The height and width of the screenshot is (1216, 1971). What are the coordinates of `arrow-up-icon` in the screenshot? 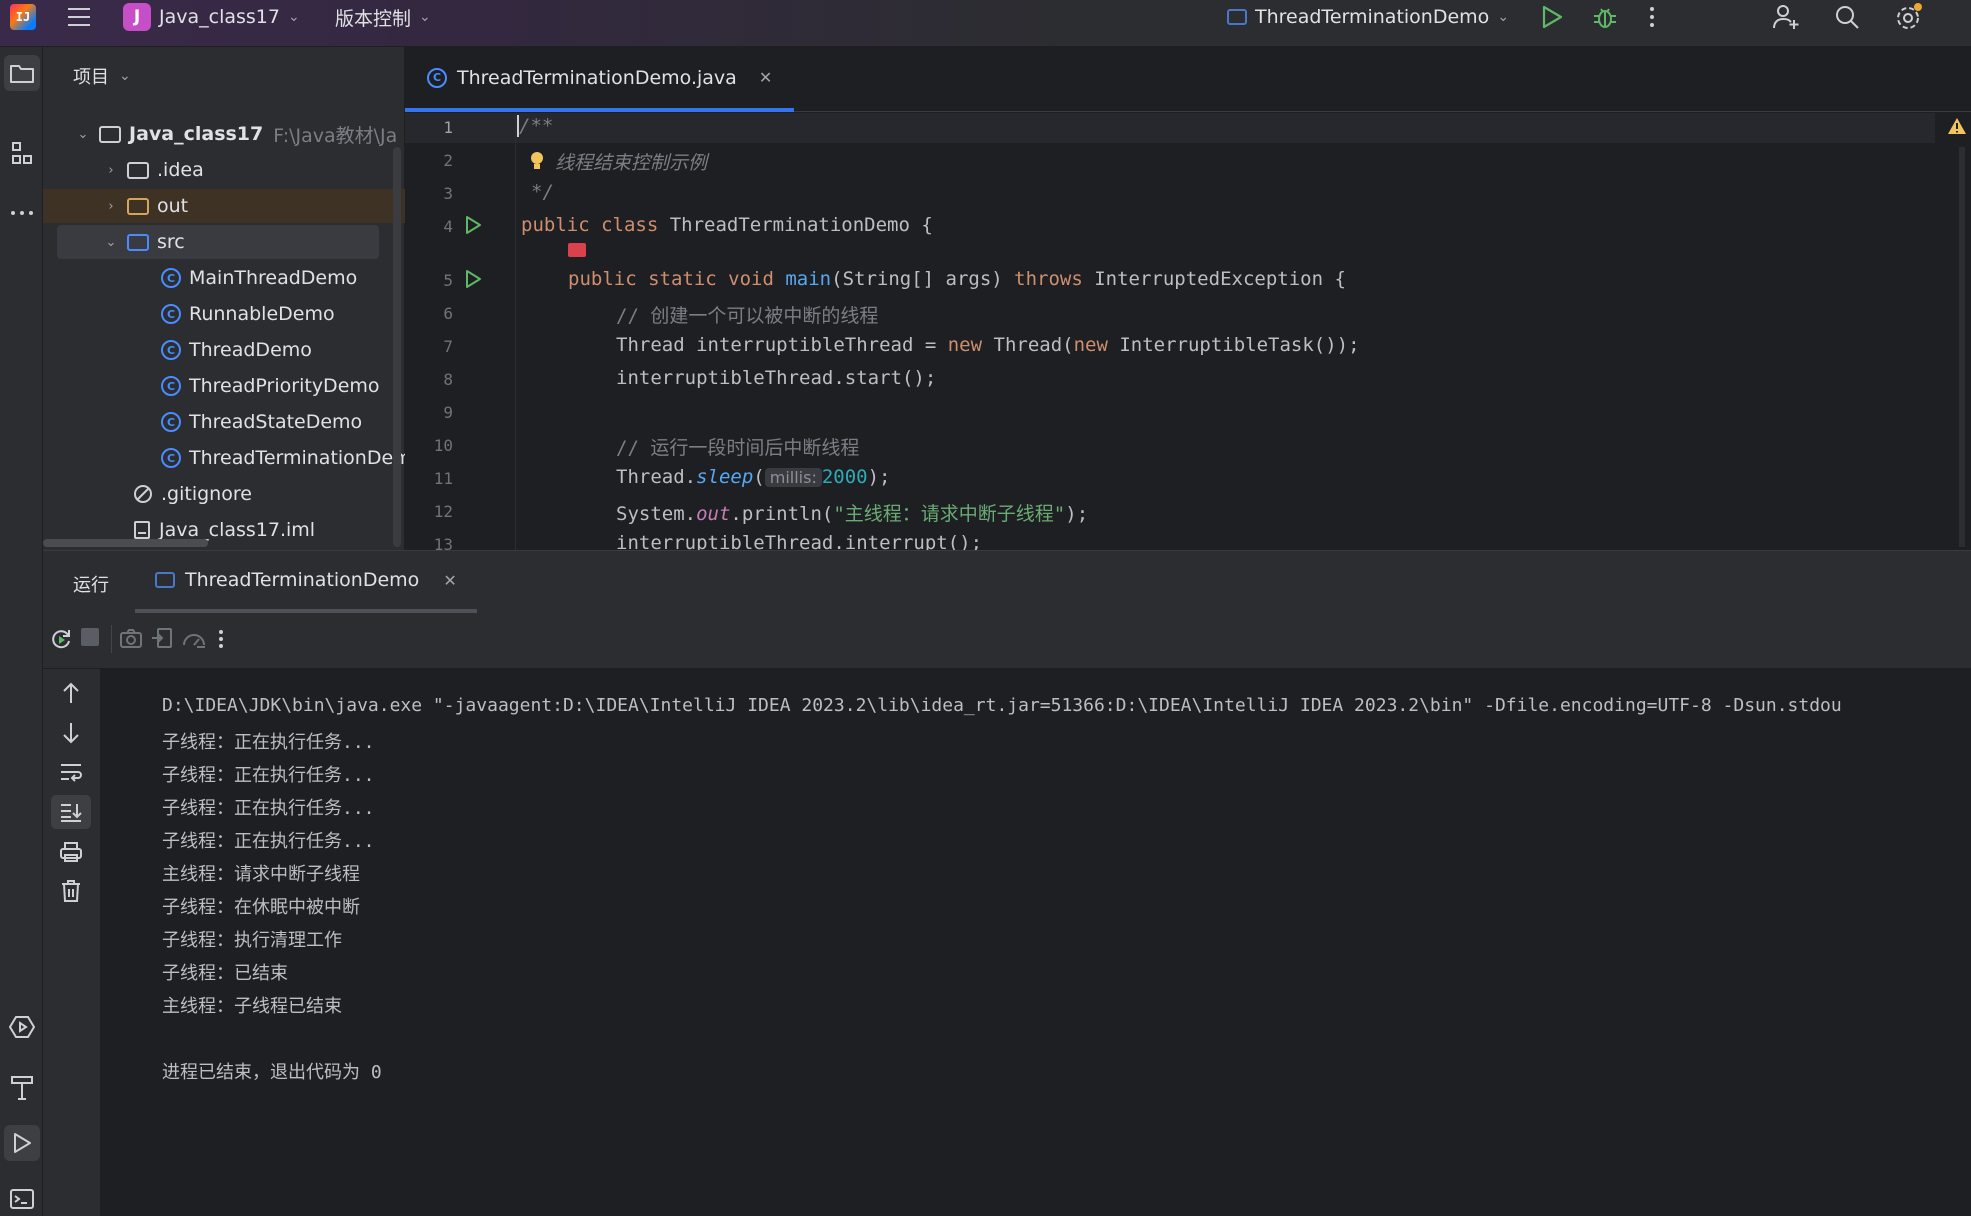 It's located at (71, 695).